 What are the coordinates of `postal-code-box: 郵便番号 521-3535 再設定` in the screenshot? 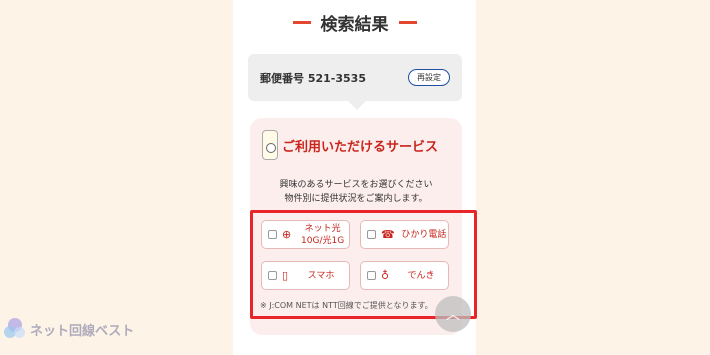 It's located at (355, 82).